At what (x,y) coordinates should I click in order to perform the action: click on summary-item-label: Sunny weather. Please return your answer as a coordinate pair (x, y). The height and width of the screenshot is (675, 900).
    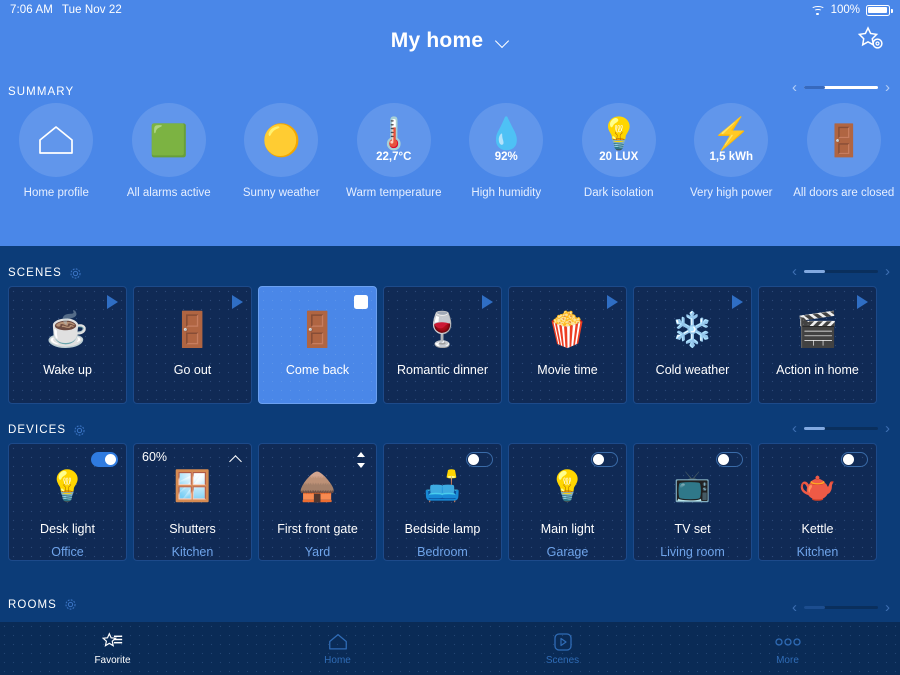
    Looking at the image, I should click on (281, 193).